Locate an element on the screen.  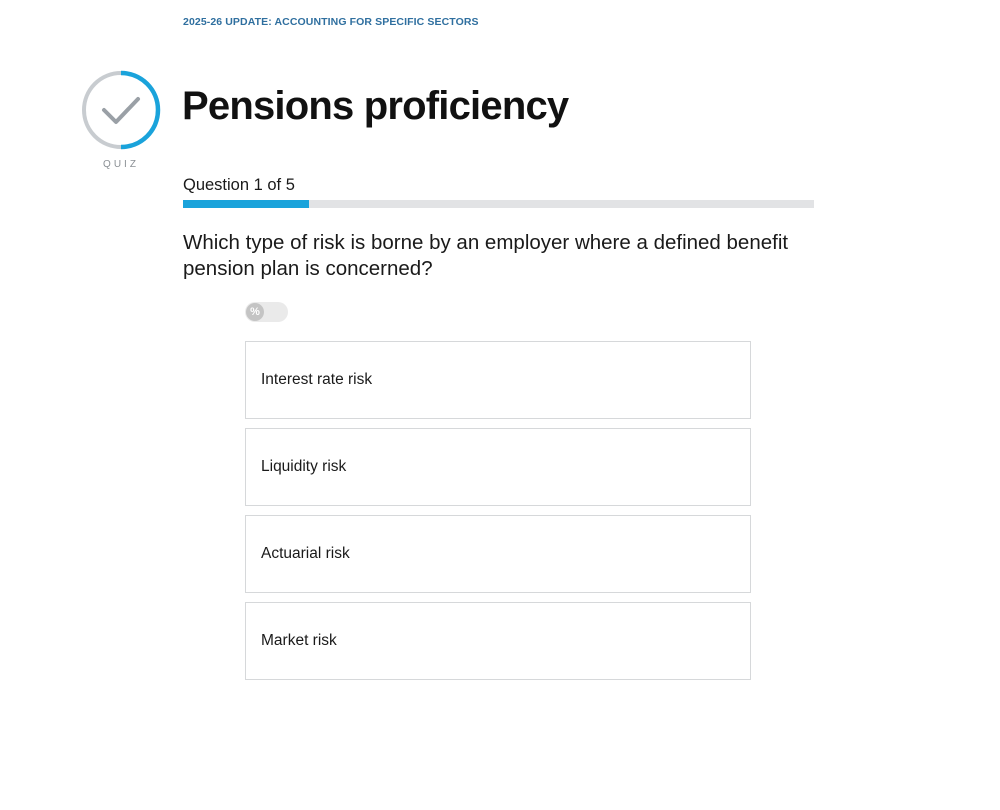
answer-label: Market risk is located at coordinates (299, 640).